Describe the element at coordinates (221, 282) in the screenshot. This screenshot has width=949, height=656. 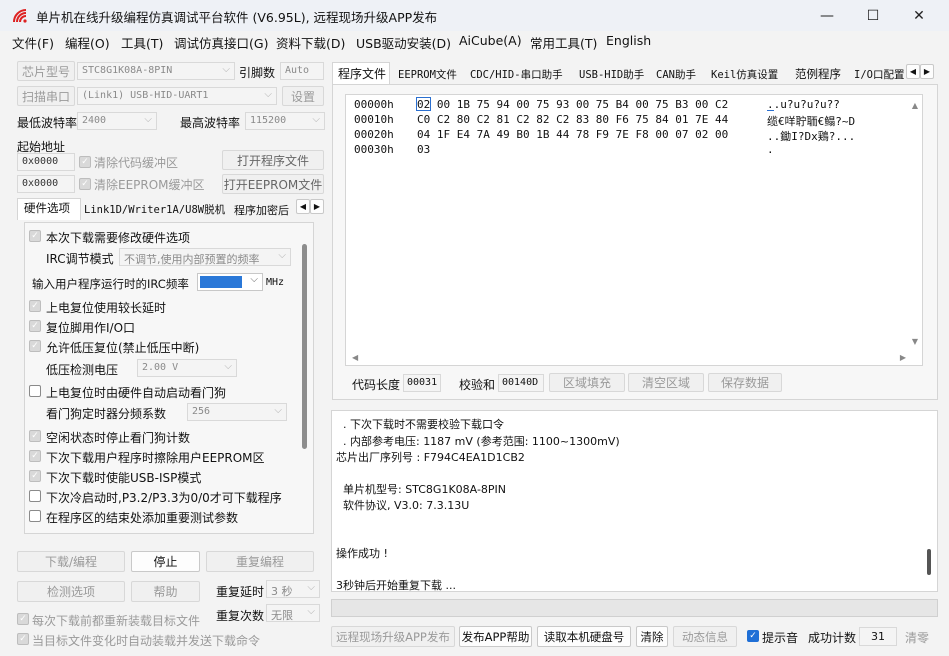
I see `irc-frequency-value-highlight` at that location.